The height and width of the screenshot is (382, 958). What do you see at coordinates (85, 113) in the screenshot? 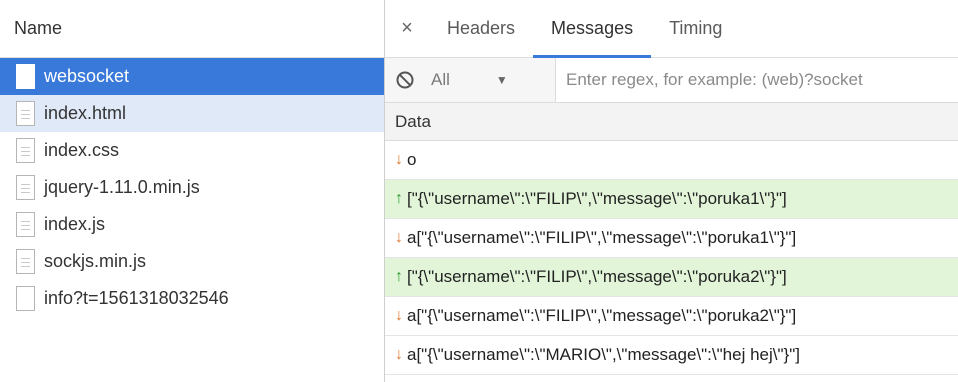
I see `request-item-label: index.html` at bounding box center [85, 113].